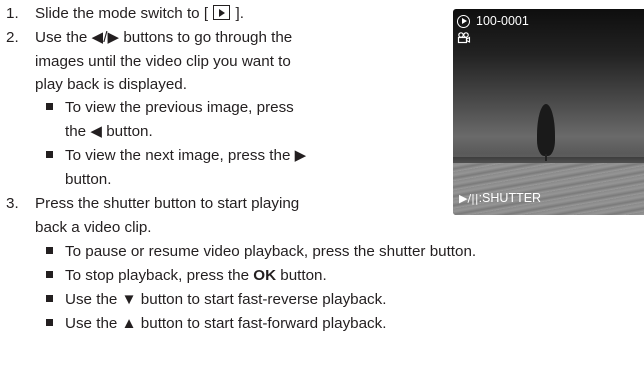 The height and width of the screenshot is (384, 644). What do you see at coordinates (469, 198) in the screenshot?
I see `play-pause-icon: ▶/||` at bounding box center [469, 198].